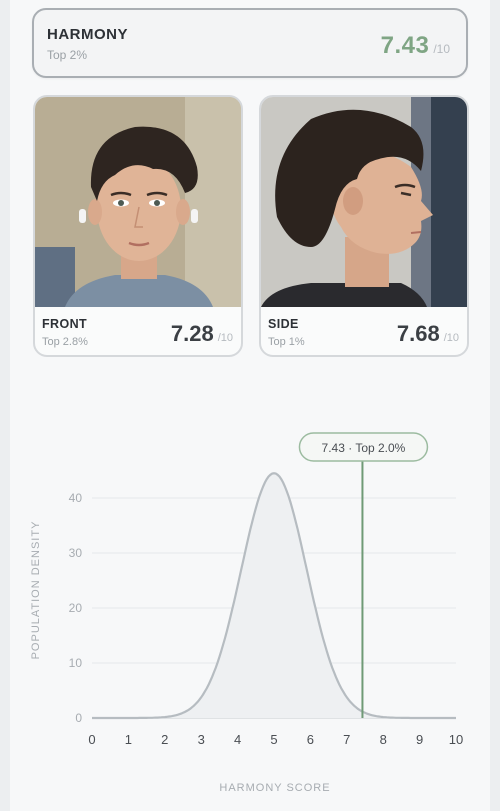  What do you see at coordinates (418, 333) in the screenshot?
I see `side-score-value: 7.68` at bounding box center [418, 333].